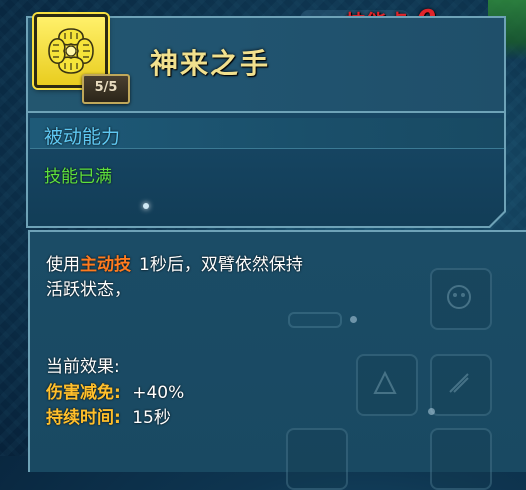  Describe the element at coordinates (151, 418) in the screenshot. I see `effect-value: 15秒` at that location.